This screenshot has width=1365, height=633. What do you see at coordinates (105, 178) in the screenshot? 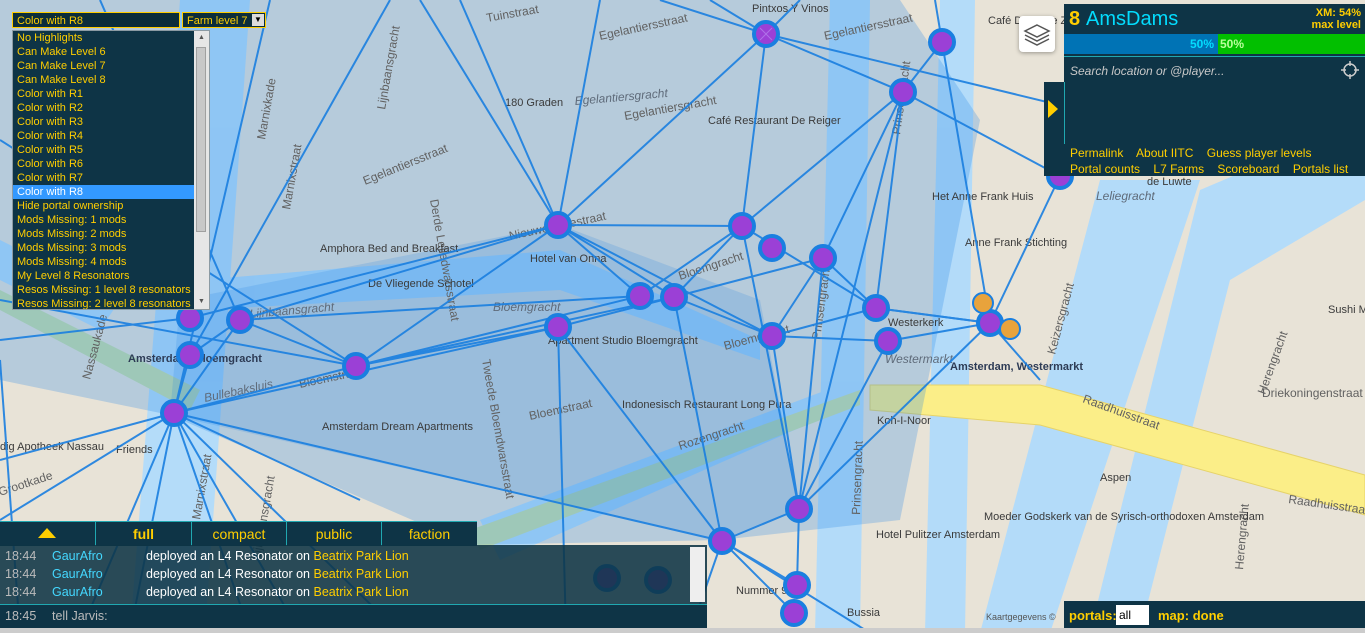
I see `highlighter-option: Color with R7` at bounding box center [105, 178].